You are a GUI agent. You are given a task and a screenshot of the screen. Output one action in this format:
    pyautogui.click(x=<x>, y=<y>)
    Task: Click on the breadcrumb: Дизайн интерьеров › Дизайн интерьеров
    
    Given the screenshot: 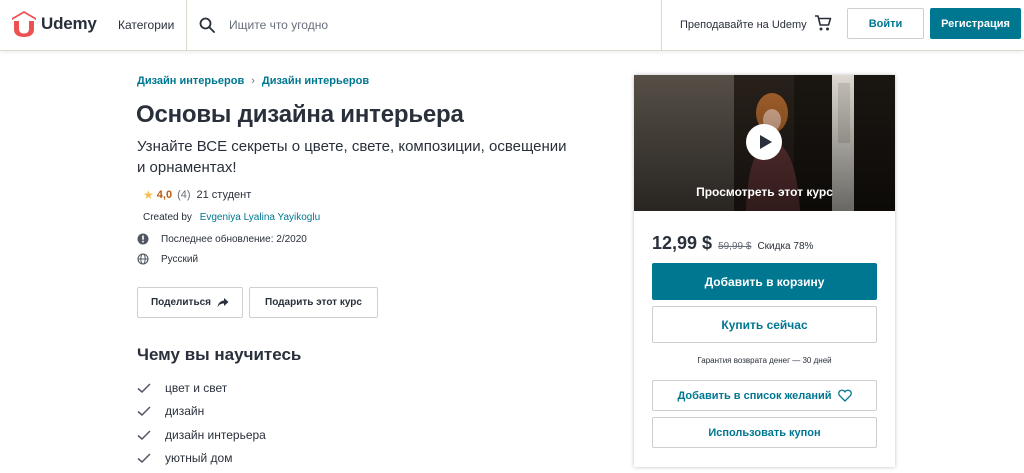 What is the action you would take?
    pyautogui.click(x=253, y=81)
    